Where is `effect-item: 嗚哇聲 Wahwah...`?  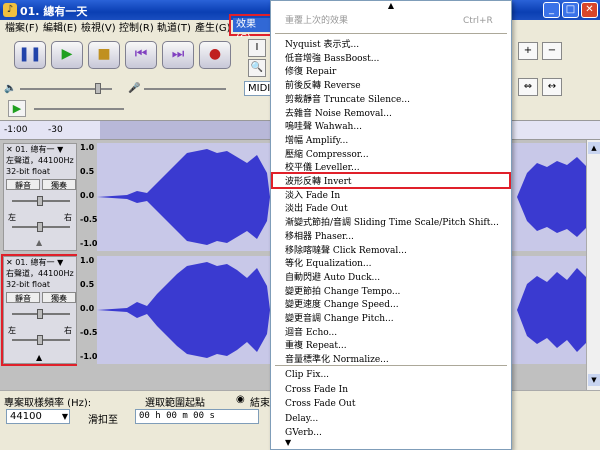 effect-item: 嗚哇聲 Wahwah... is located at coordinates (323, 127).